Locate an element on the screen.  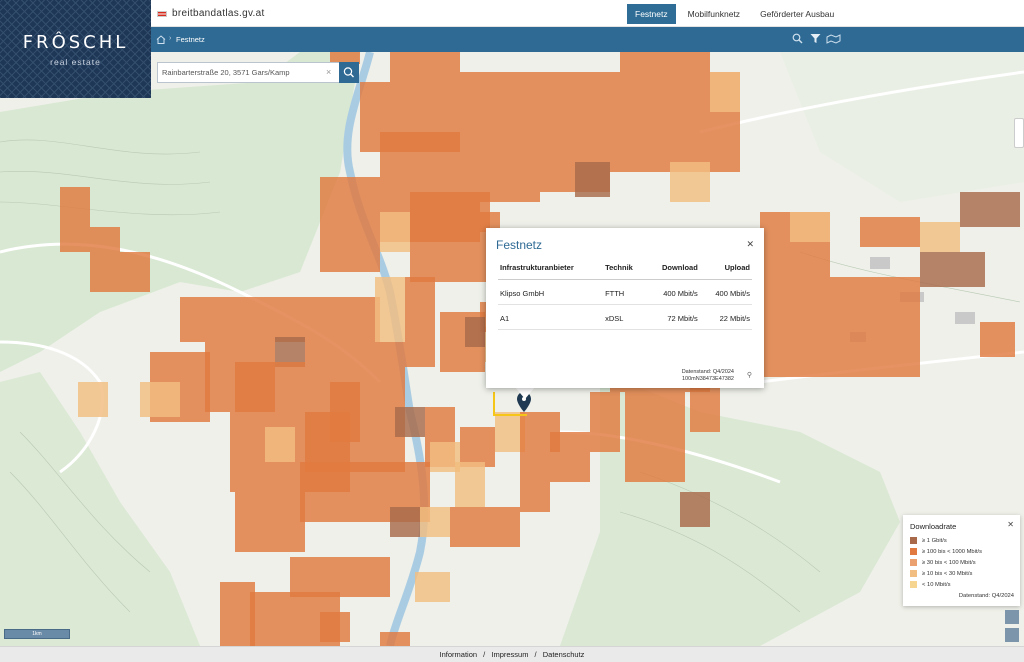
table-row: A1 xDSL 72 Mbit/s 22 Mbit/s is located at coordinates (625, 317).